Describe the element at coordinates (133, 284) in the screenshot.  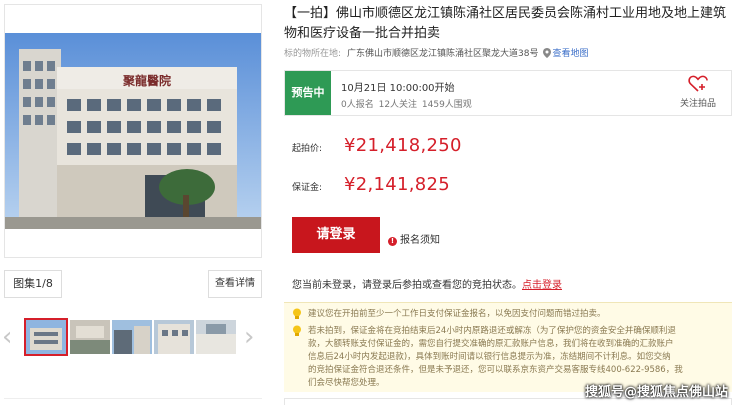
I see `gallery-bar: 图集1/8 查看详情` at that location.